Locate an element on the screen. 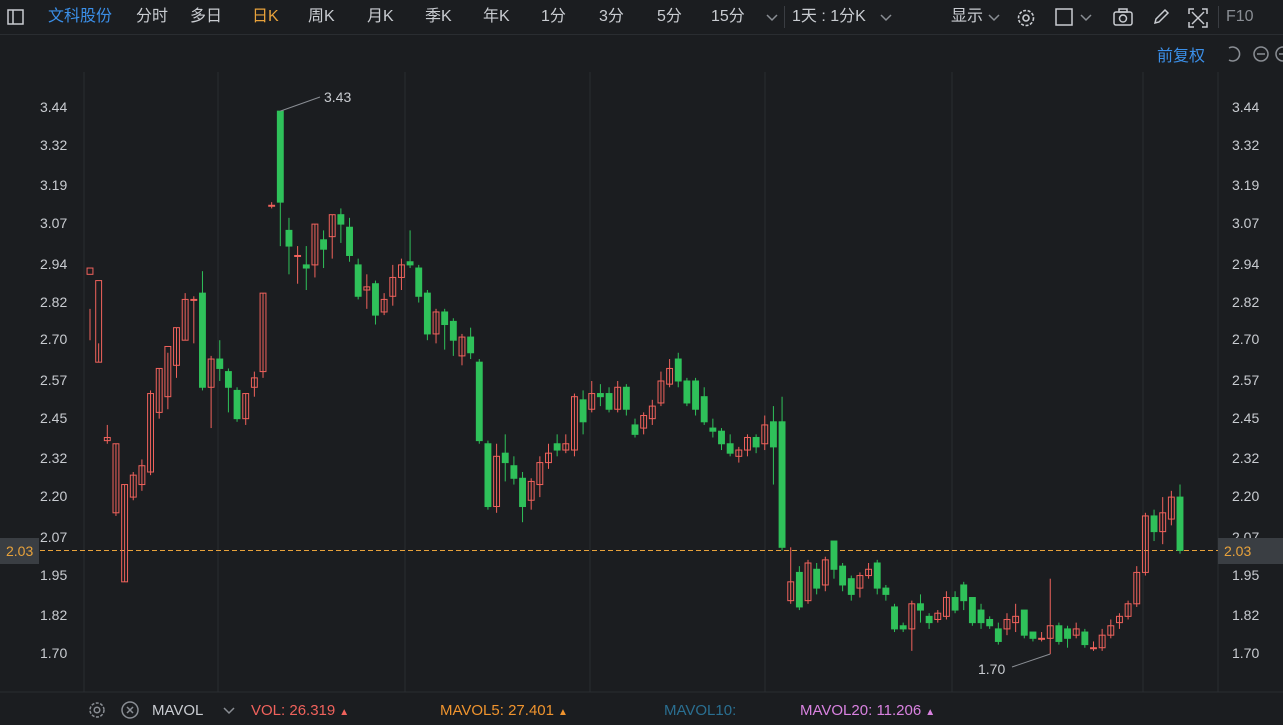 This screenshot has width=1283, height=725. fullscreen-icon is located at coordinates (1197, 17).